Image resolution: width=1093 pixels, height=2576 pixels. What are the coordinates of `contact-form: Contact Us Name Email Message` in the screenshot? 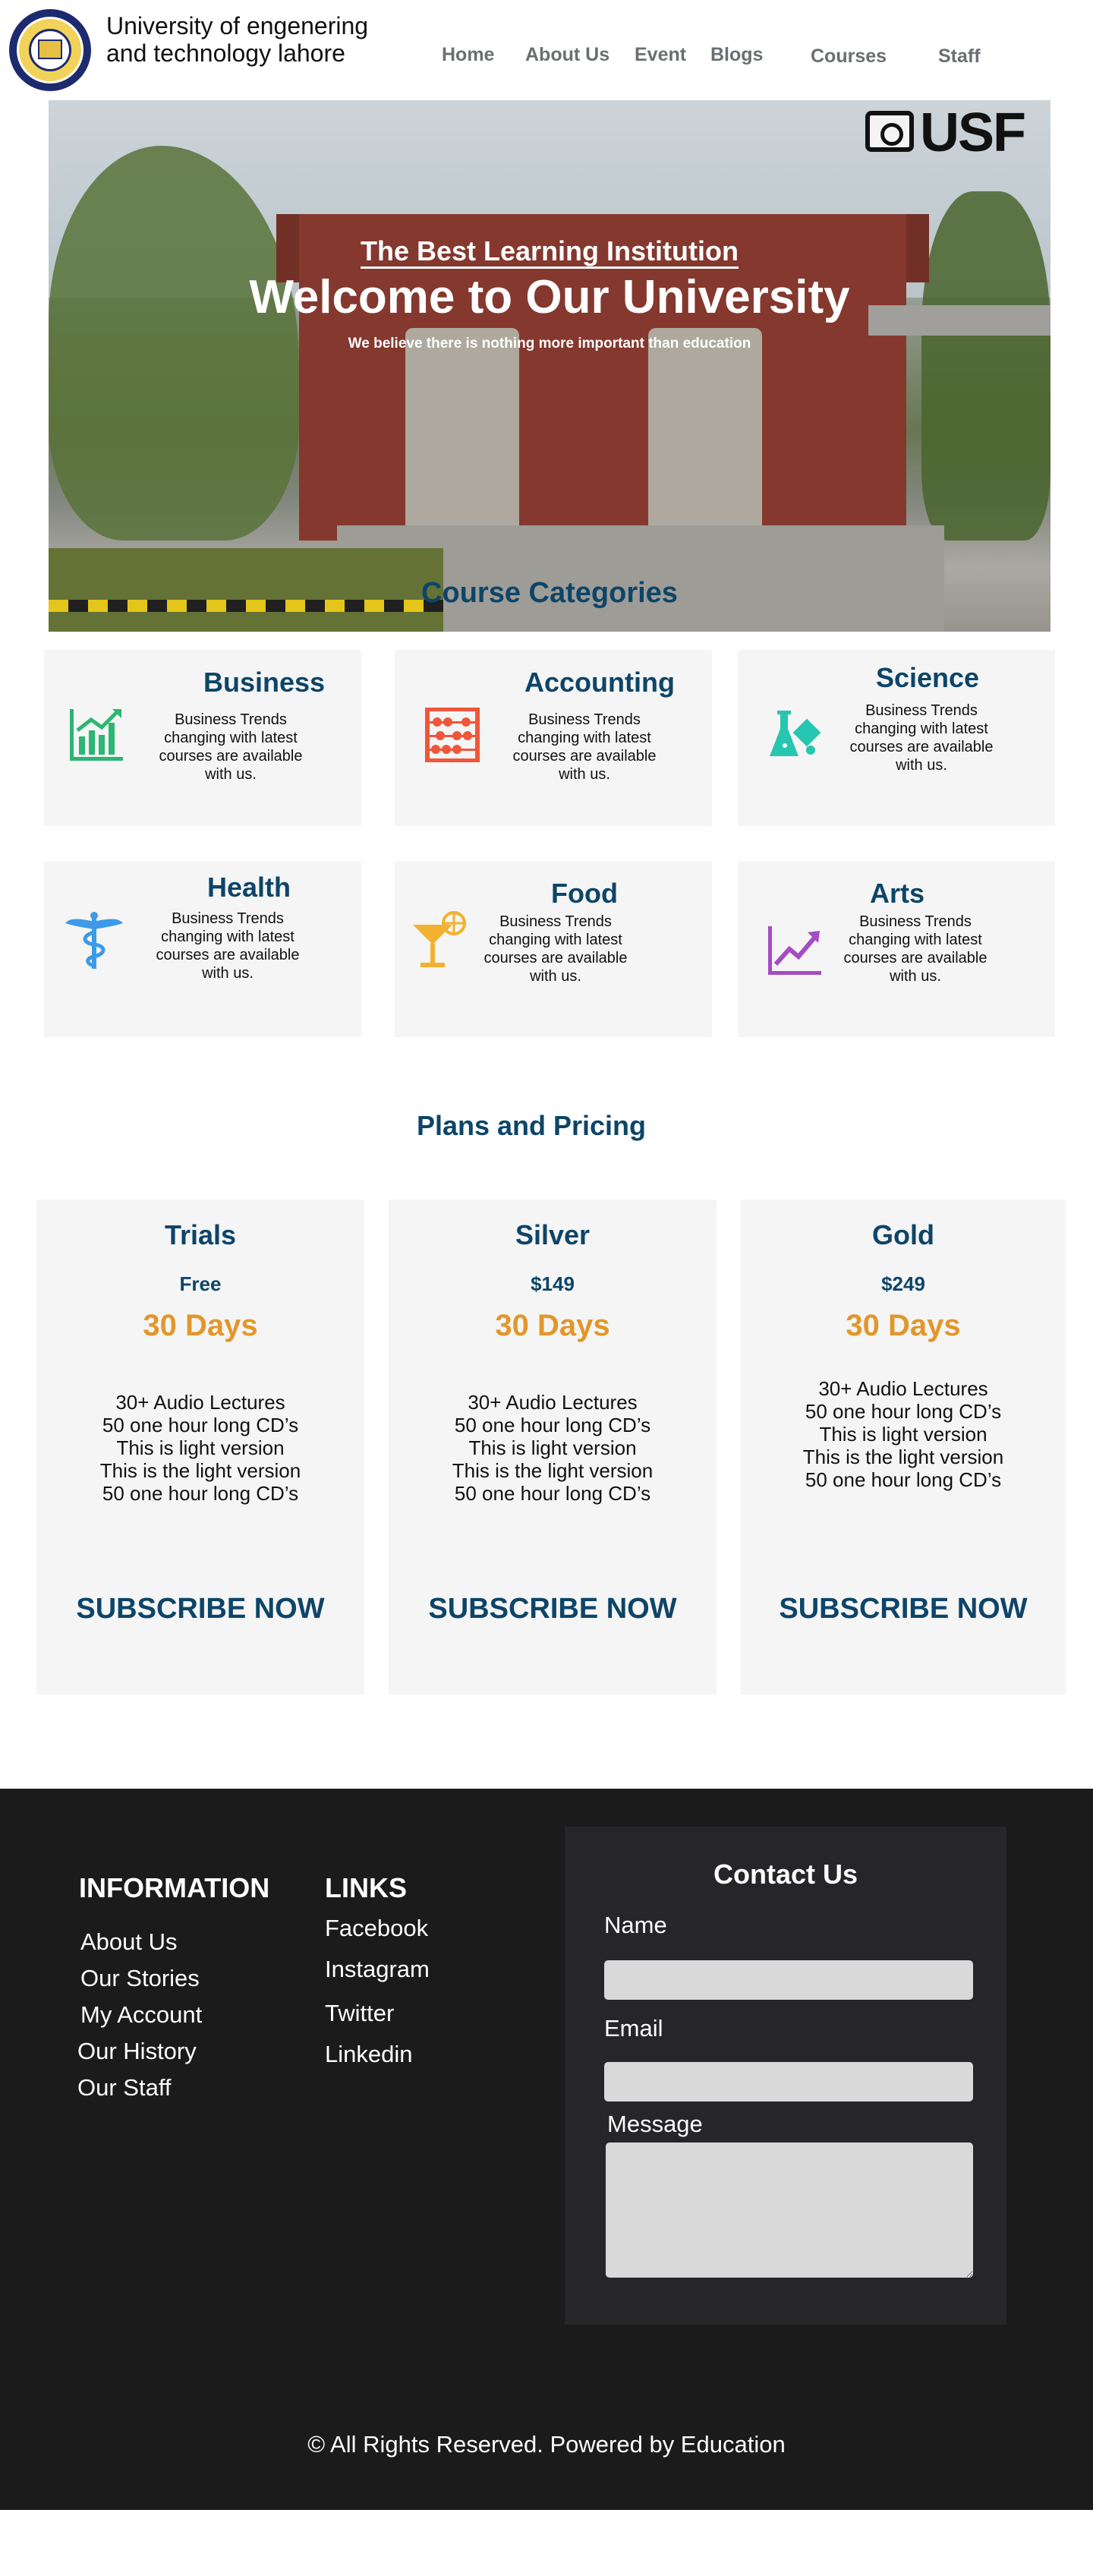 It's located at (786, 2076).